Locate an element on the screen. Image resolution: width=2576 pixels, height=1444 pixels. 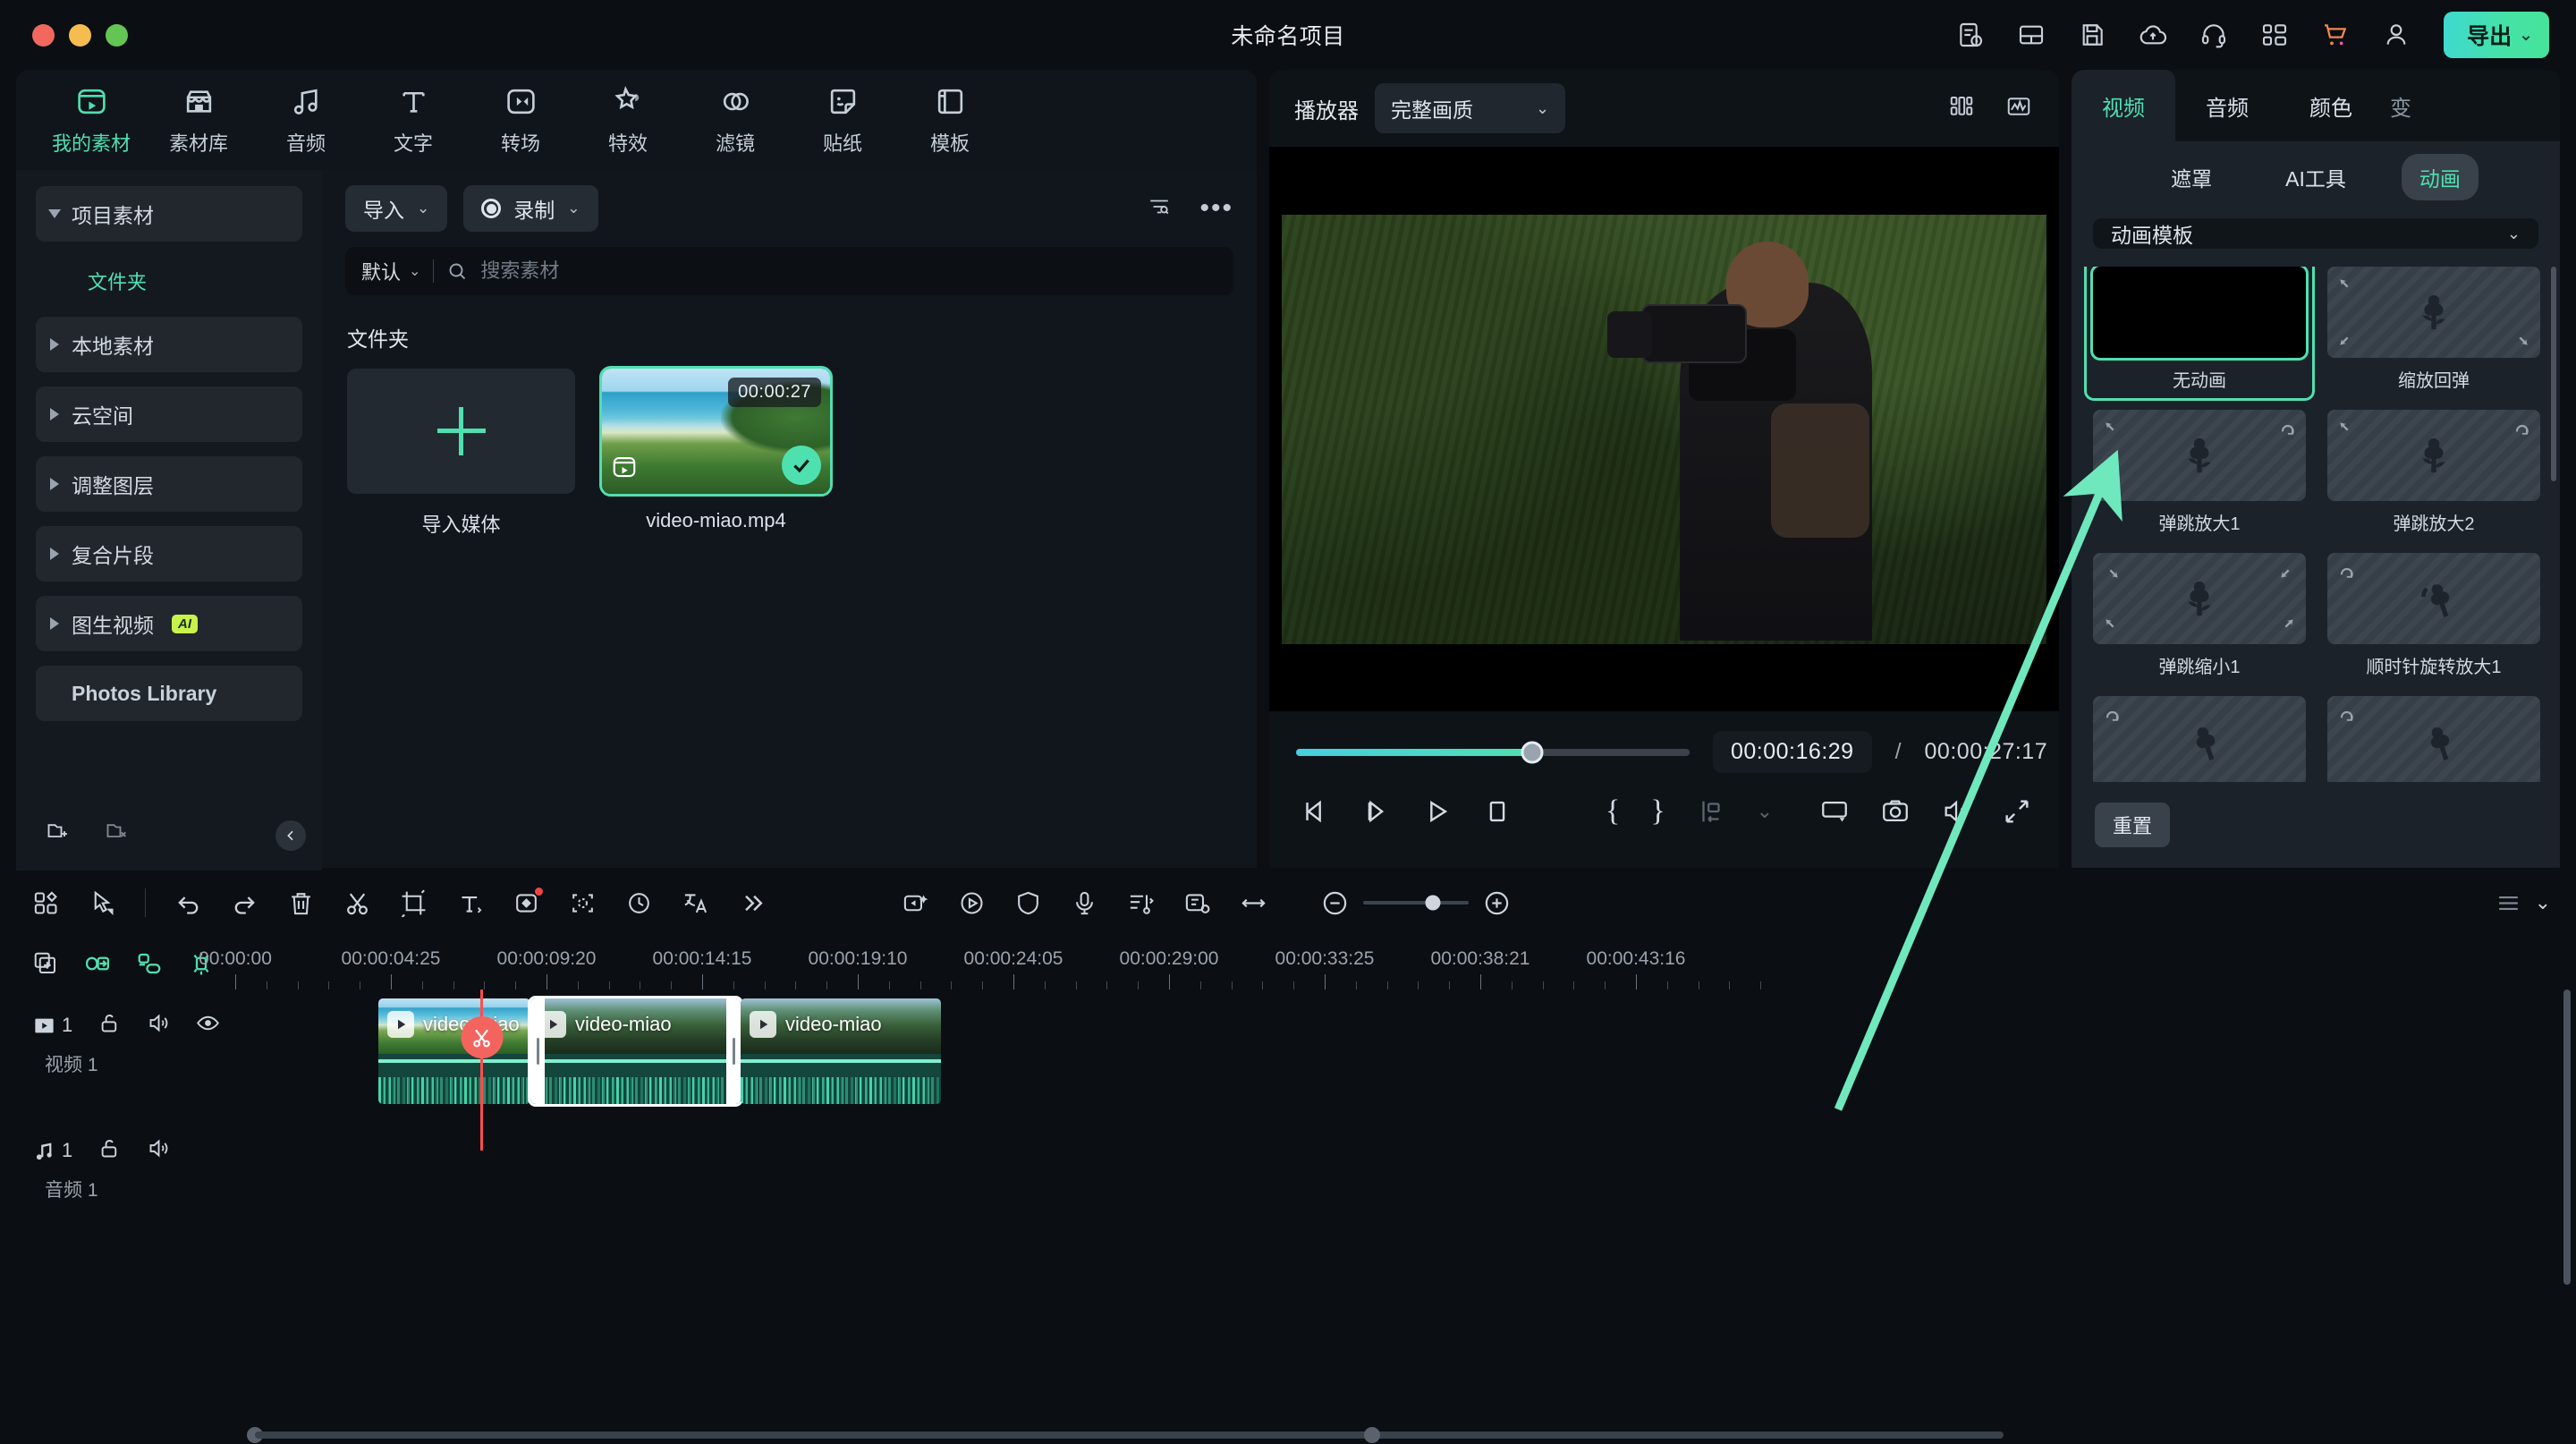
keyframe-icon is located at coordinates (915, 903).